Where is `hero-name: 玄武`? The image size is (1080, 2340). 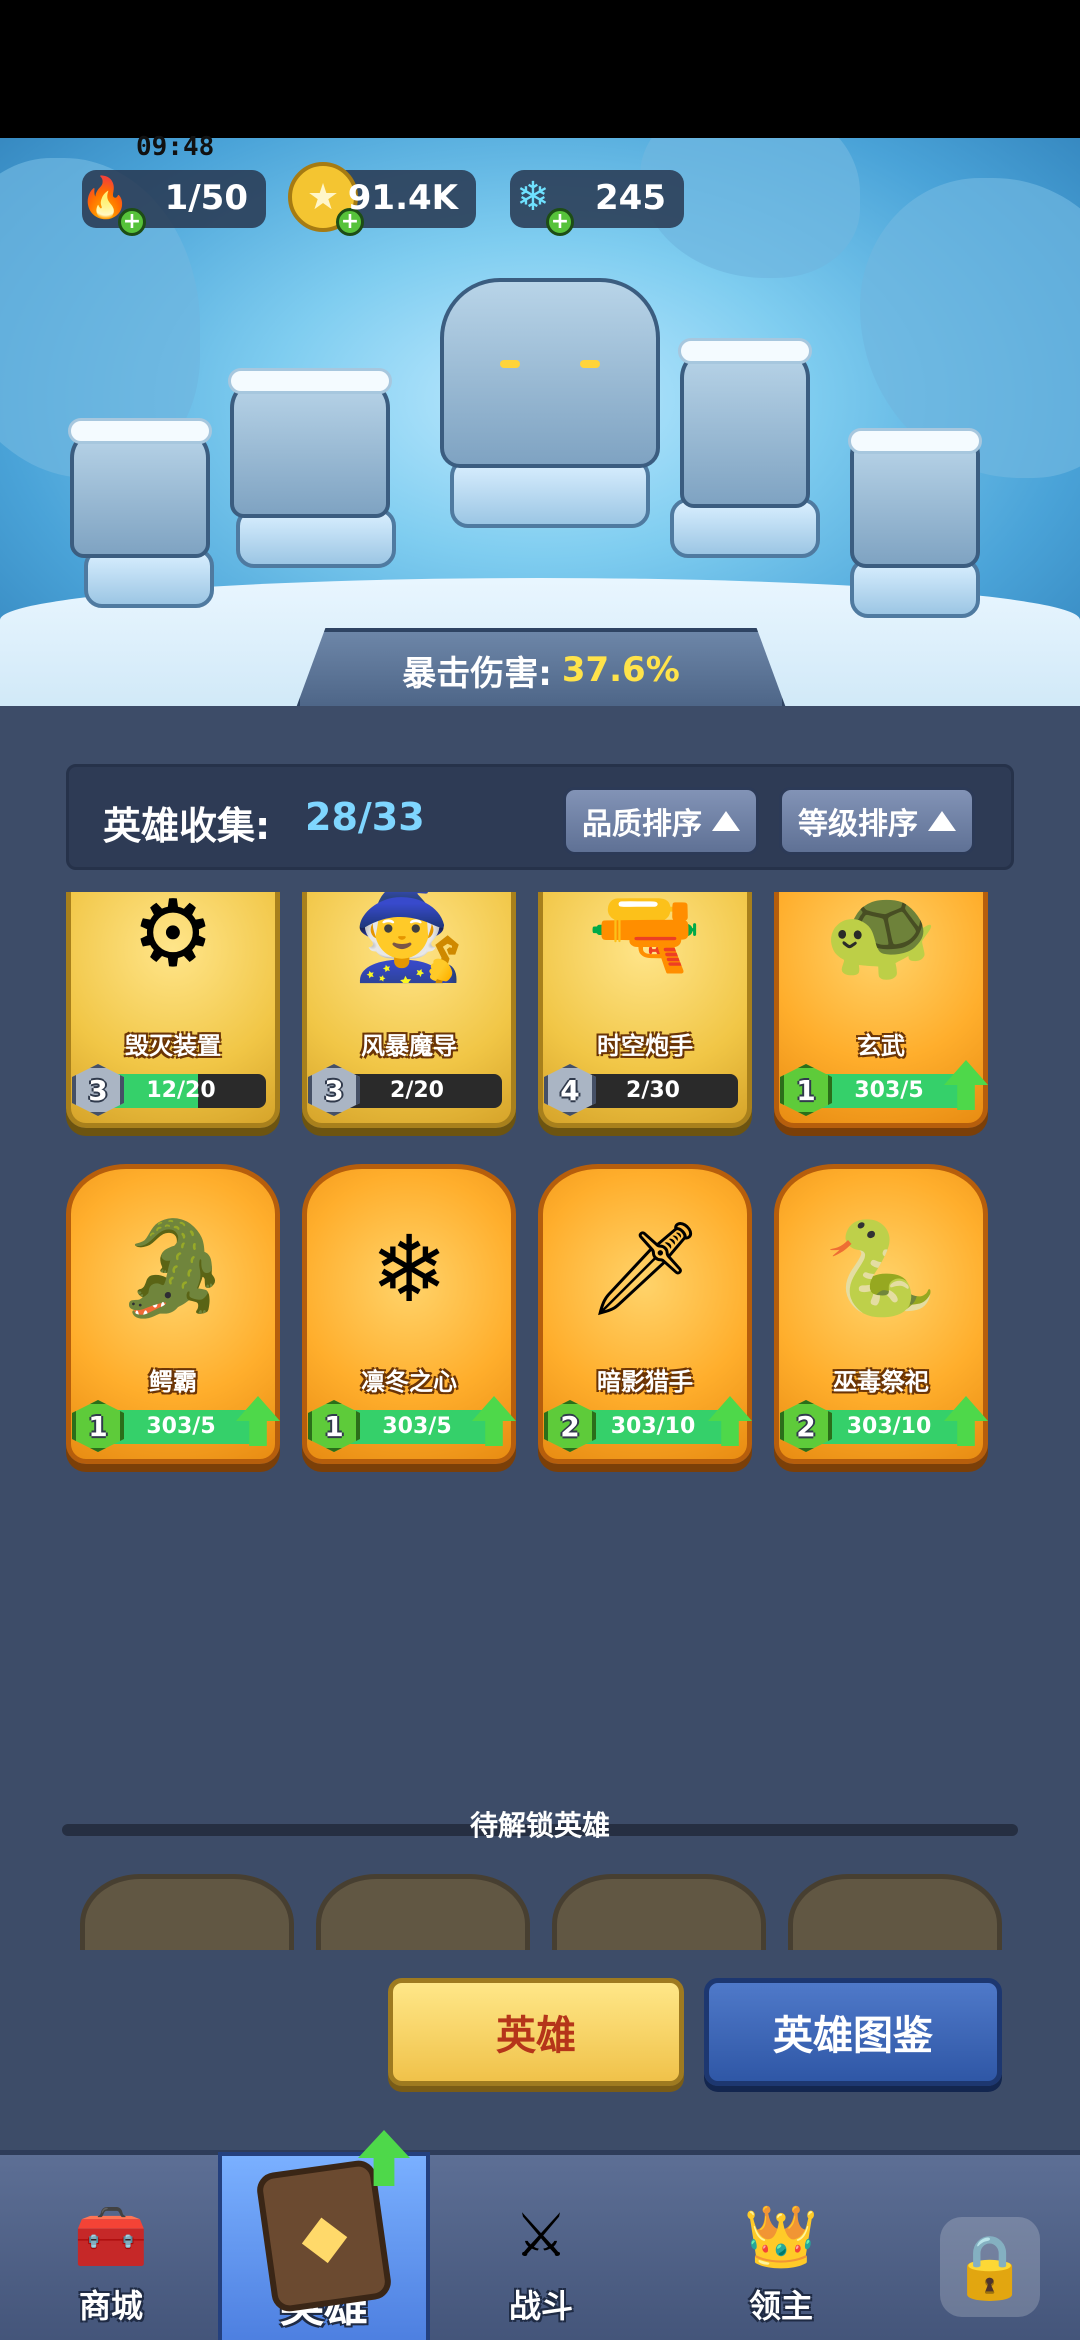
hero-name: 玄武 is located at coordinates (881, 1046).